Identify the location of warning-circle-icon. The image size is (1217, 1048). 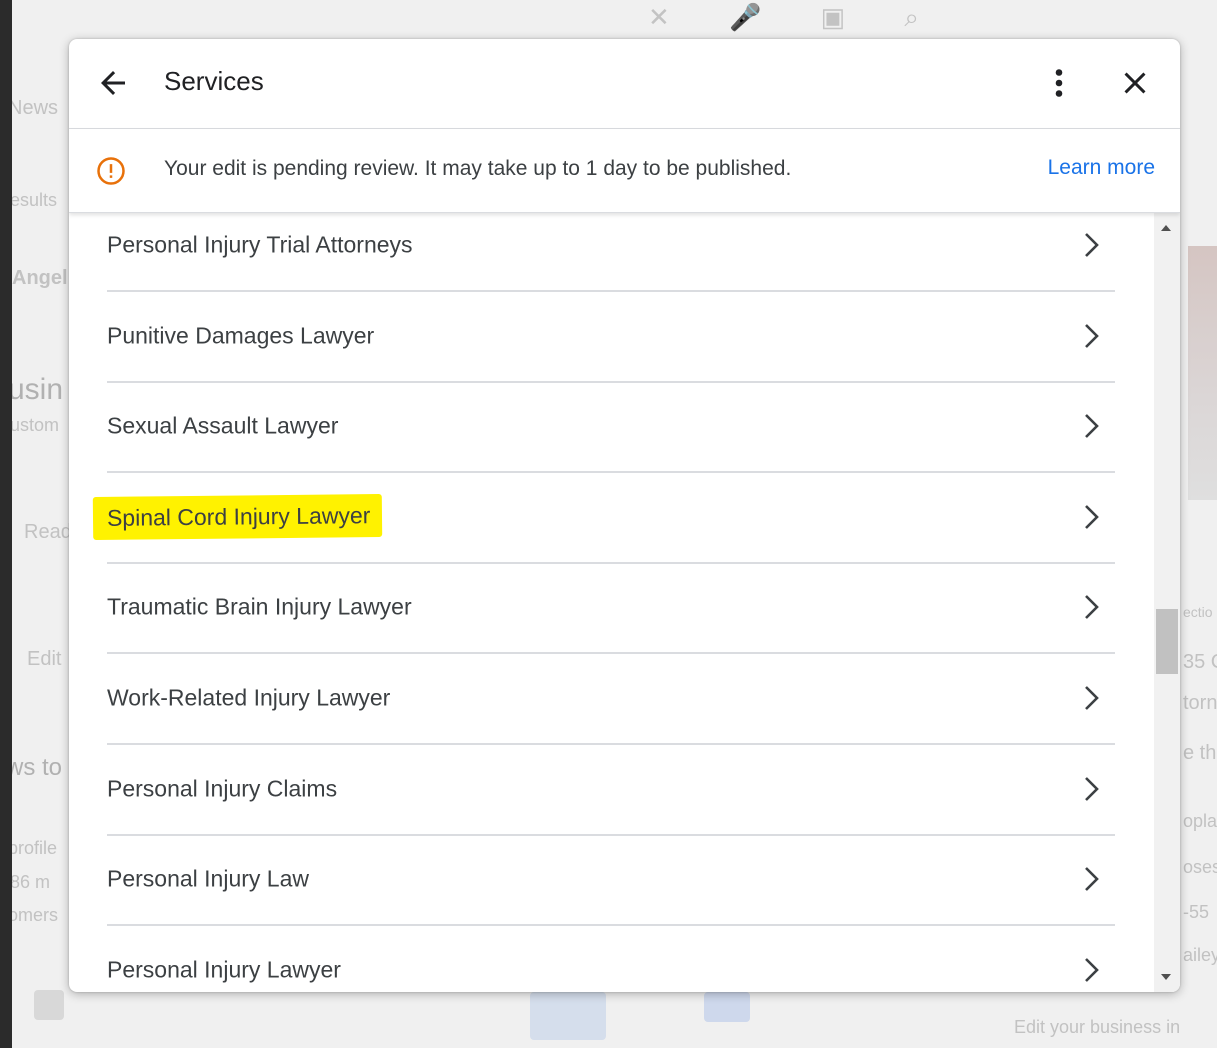
(111, 171).